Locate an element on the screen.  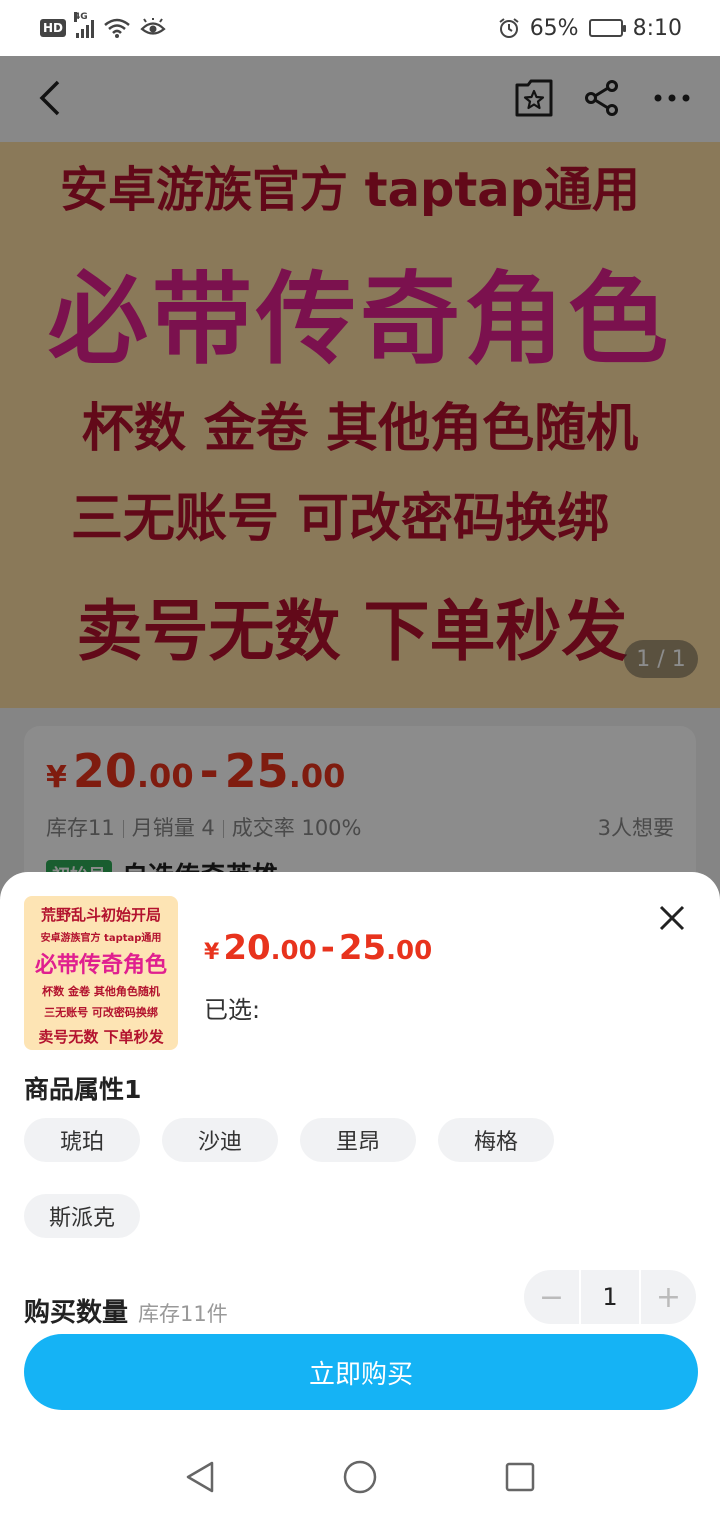
quantity-stepper: − 1 + is located at coordinates (610, 1297).